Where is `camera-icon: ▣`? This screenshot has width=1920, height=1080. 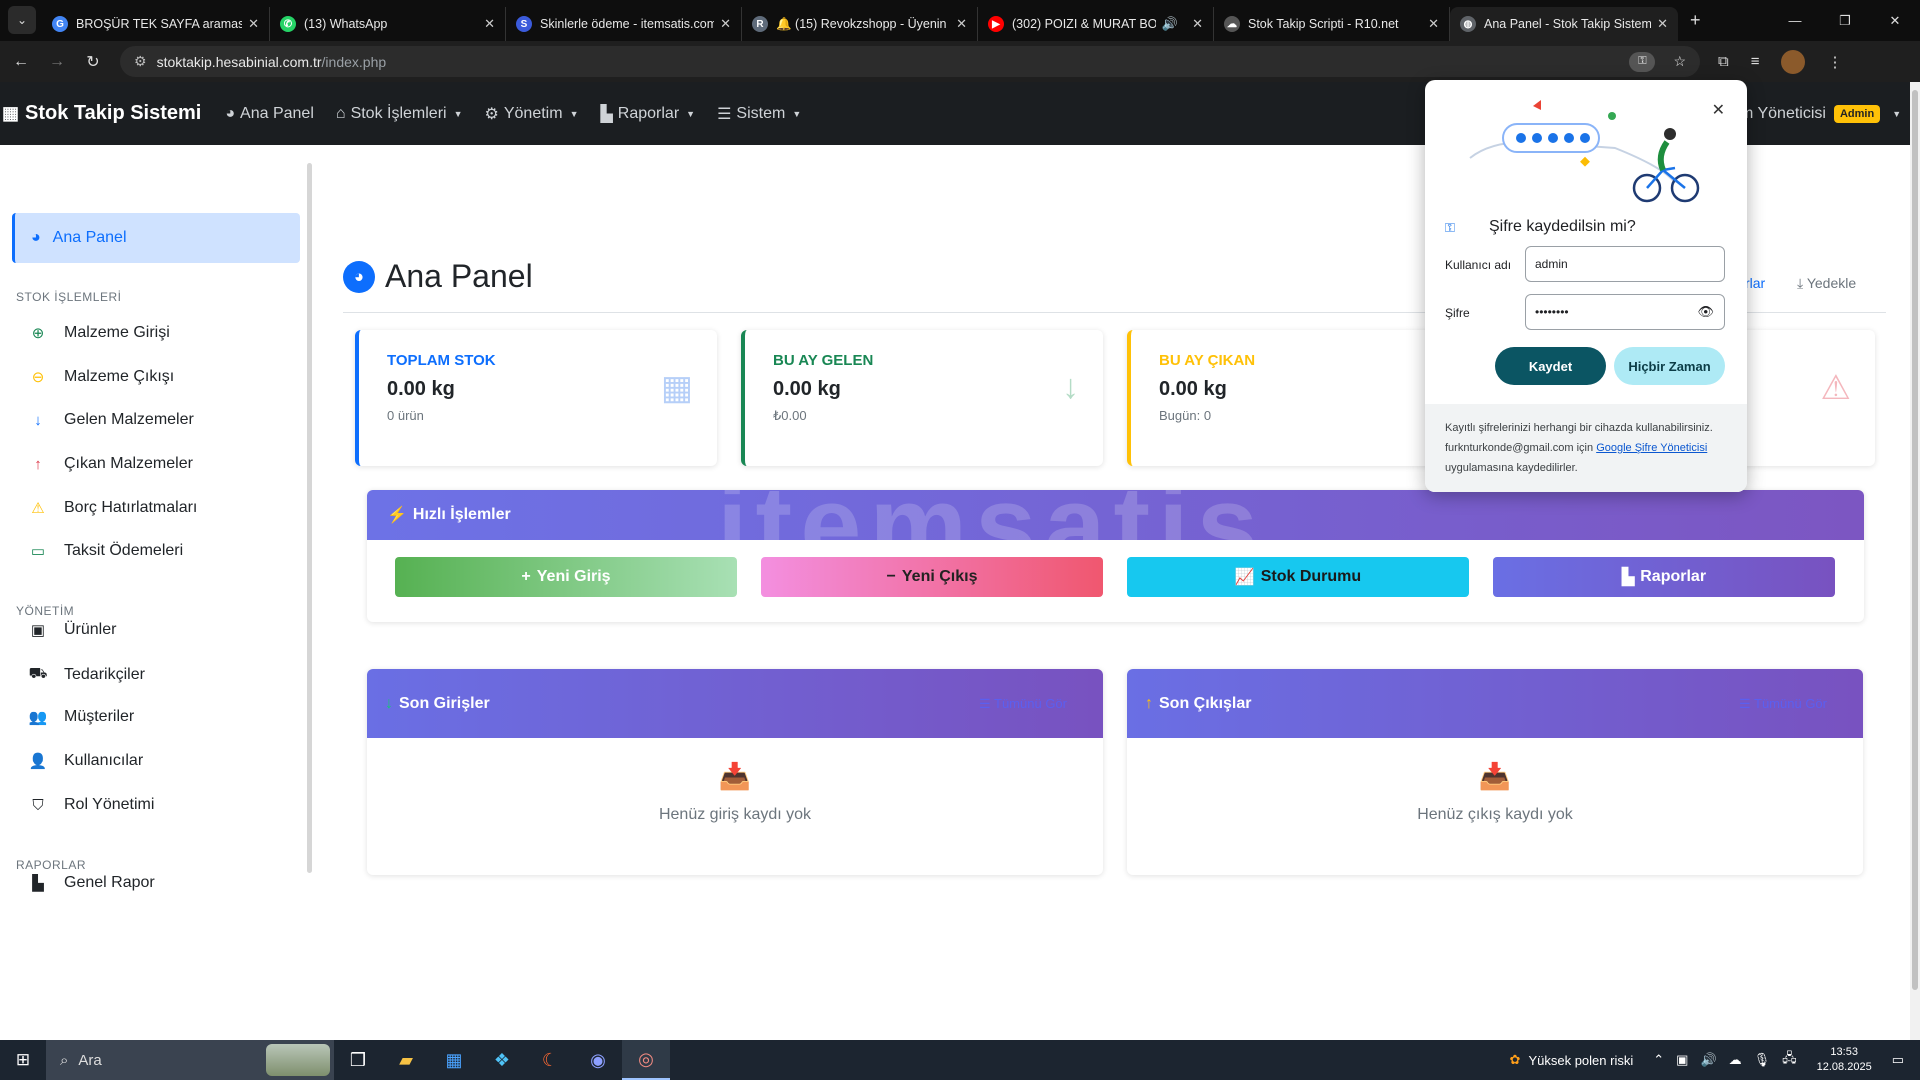 camera-icon: ▣ is located at coordinates (1682, 1060).